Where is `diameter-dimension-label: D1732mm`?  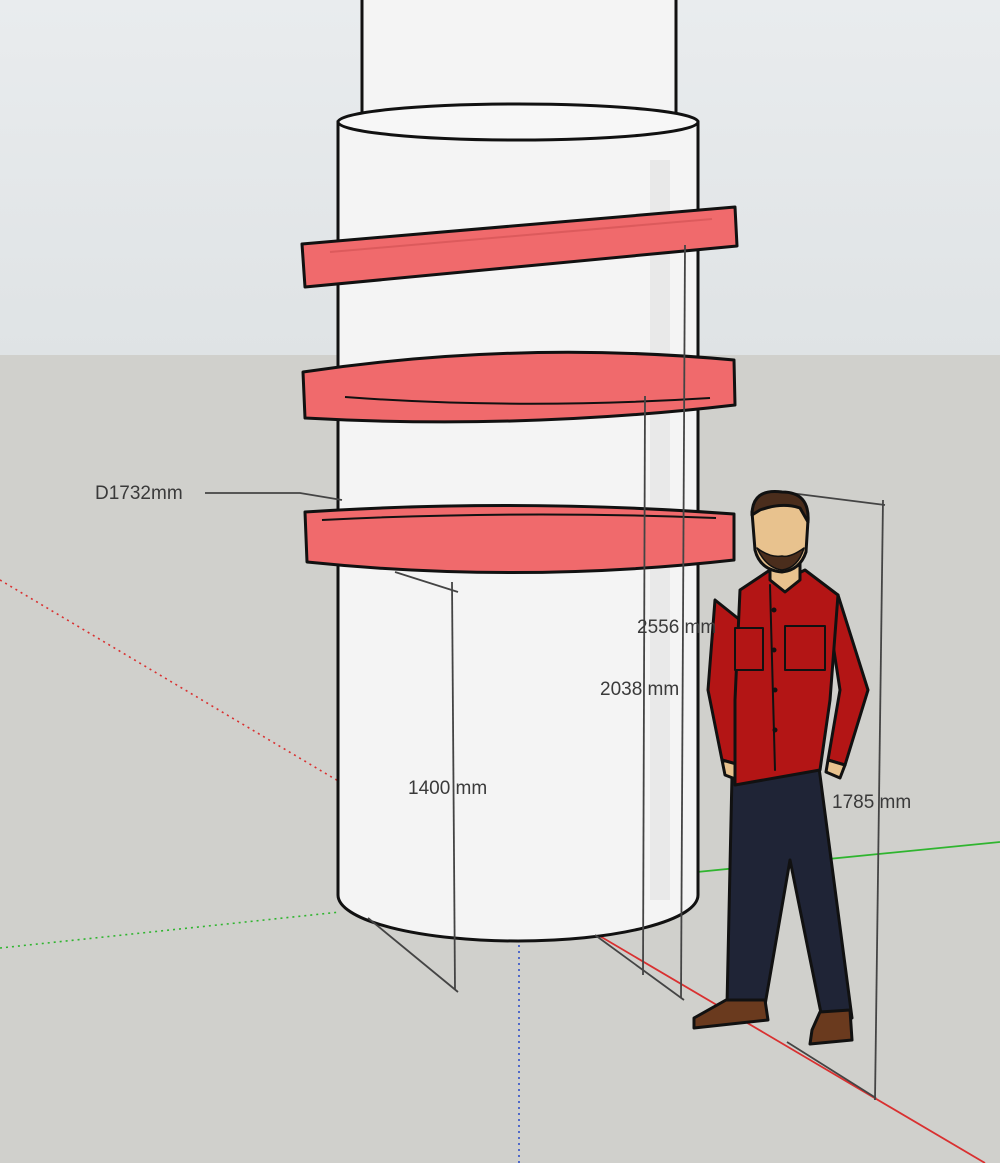
diameter-dimension-label: D1732mm is located at coordinates (139, 493).